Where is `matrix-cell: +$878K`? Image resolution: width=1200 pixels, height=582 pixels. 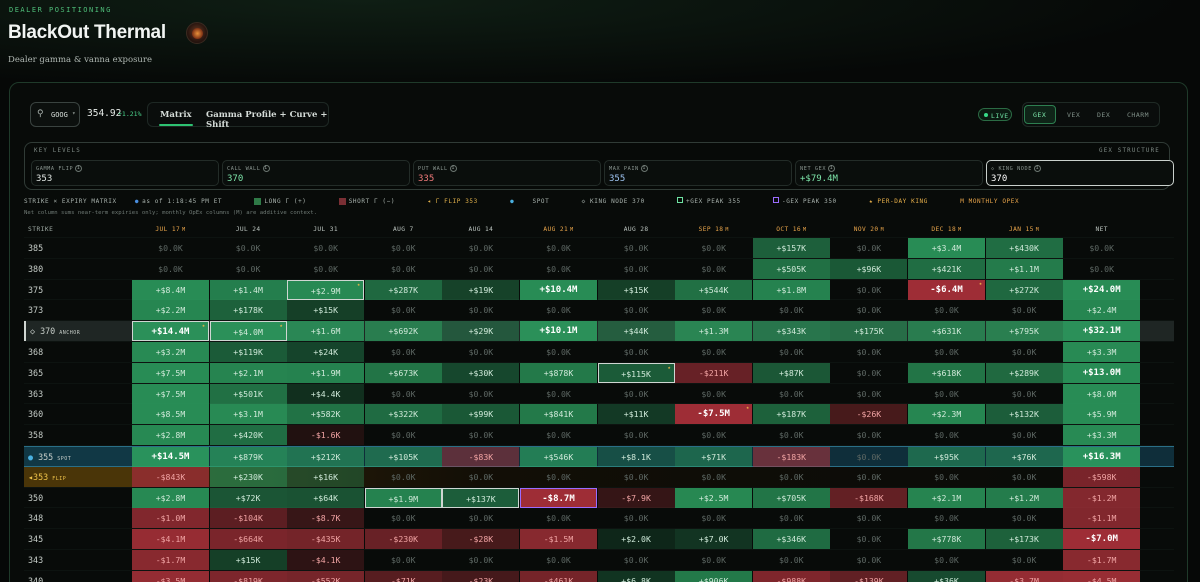 matrix-cell: +$878K is located at coordinates (558, 372).